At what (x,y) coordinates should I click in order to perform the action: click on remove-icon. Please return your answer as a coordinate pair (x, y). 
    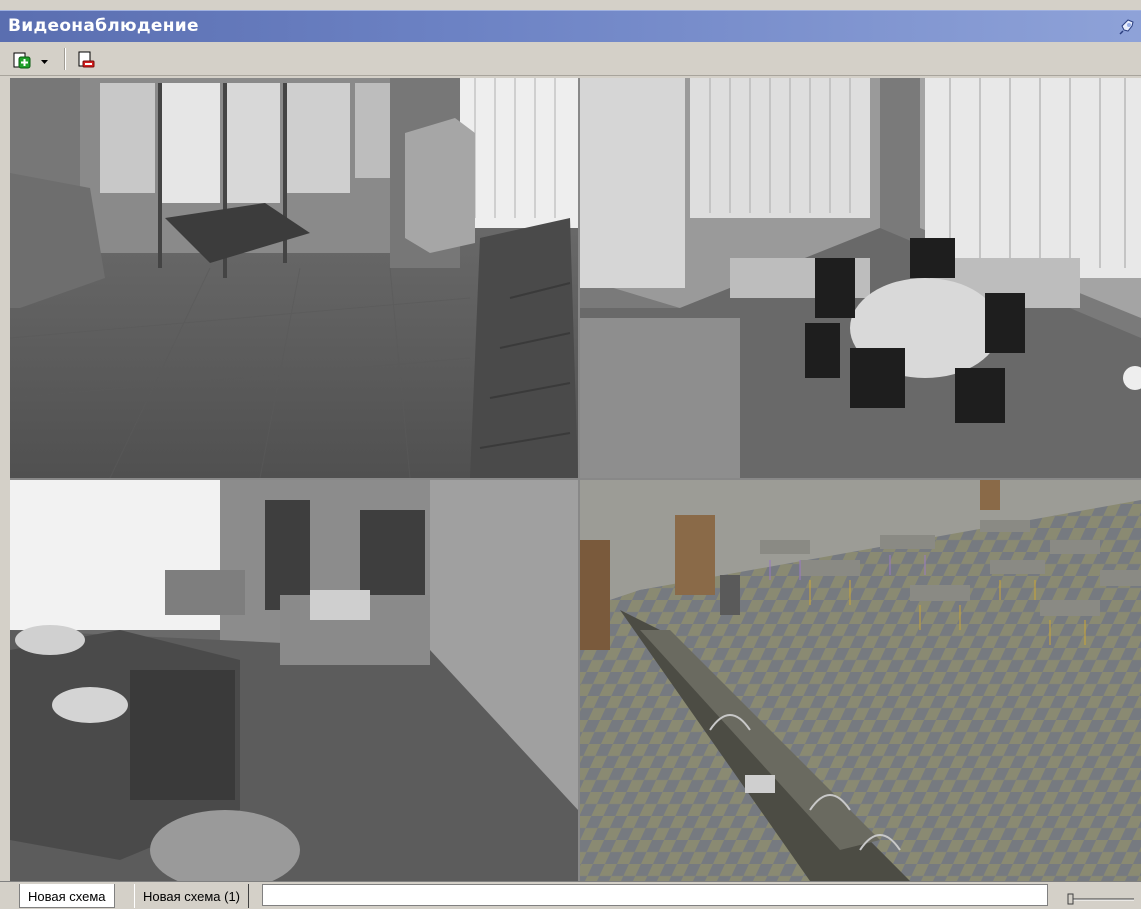
    Looking at the image, I should click on (86, 59).